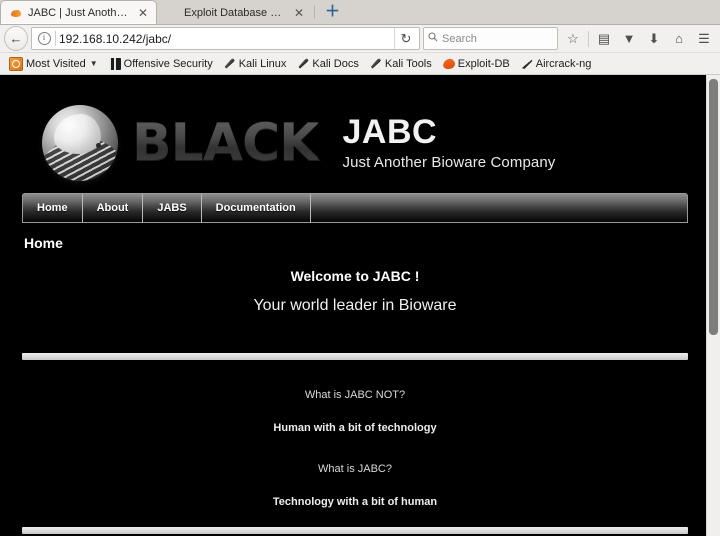 This screenshot has height=536, width=720. Describe the element at coordinates (405, 38) in the screenshot. I see `reload-button: ↻` at that location.